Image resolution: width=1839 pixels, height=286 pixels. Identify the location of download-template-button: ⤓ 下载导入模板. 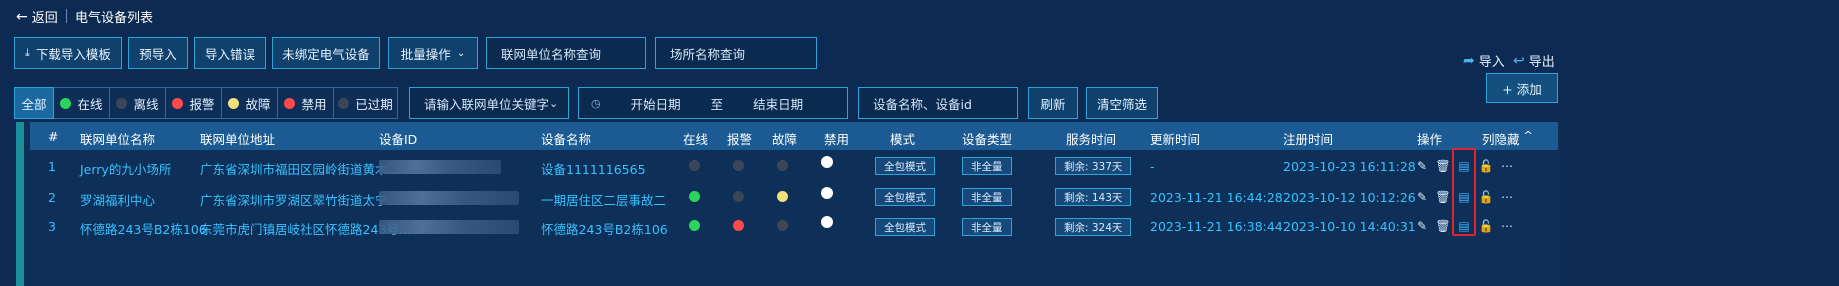
(68, 53).